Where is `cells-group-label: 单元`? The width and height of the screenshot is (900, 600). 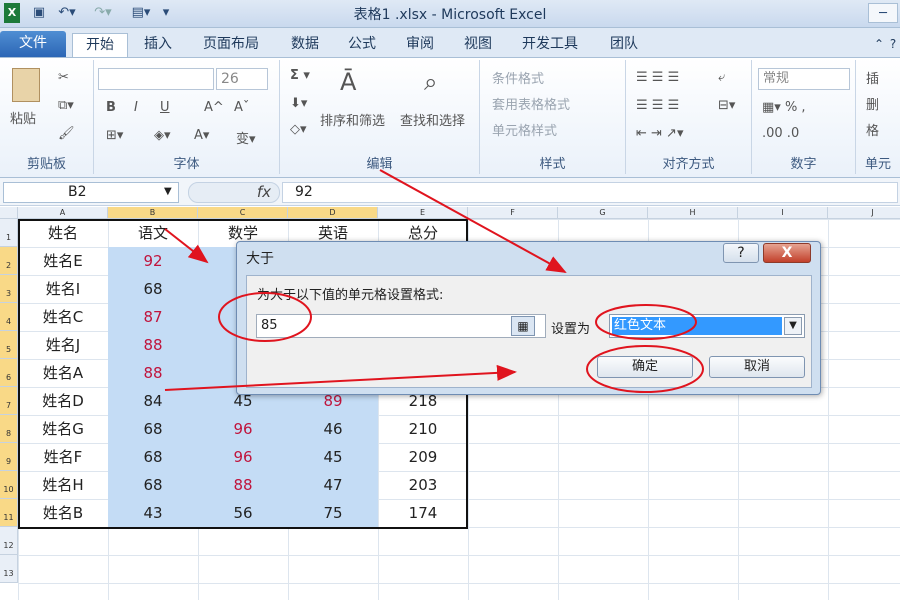 cells-group-label: 单元 is located at coordinates (877, 164).